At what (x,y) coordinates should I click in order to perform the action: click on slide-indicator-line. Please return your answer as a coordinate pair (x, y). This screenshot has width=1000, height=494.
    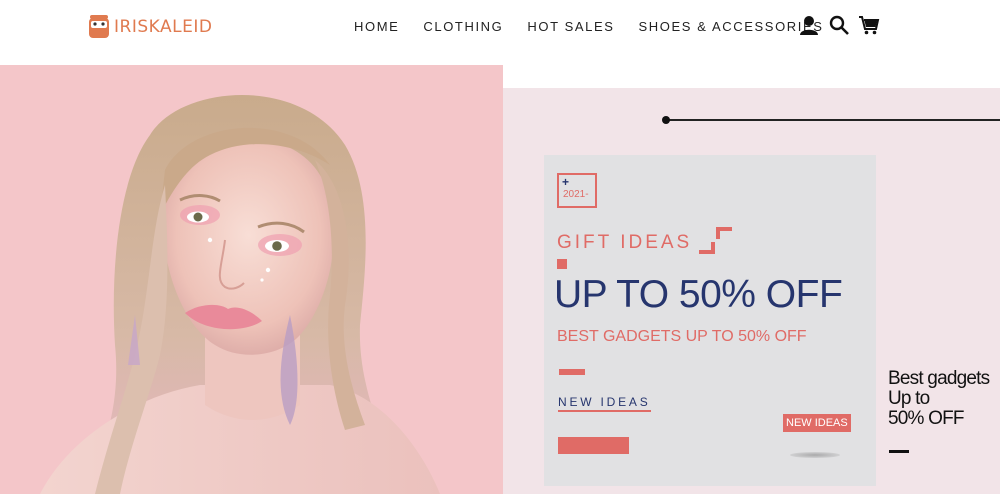
    Looking at the image, I should click on (833, 120).